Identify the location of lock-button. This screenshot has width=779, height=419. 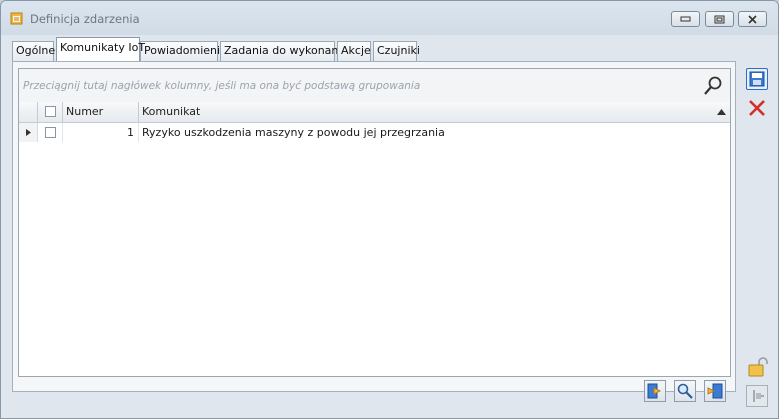
(757, 367).